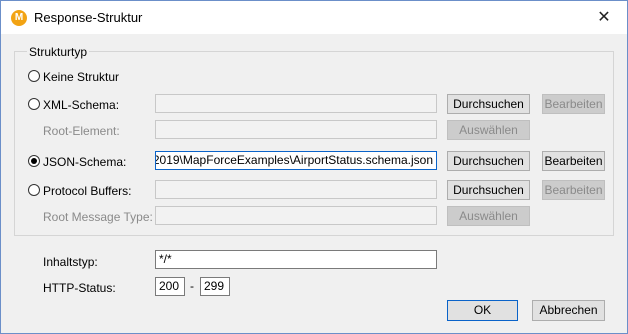  What do you see at coordinates (19, 18) in the screenshot?
I see `mapforce-app-icon: M` at bounding box center [19, 18].